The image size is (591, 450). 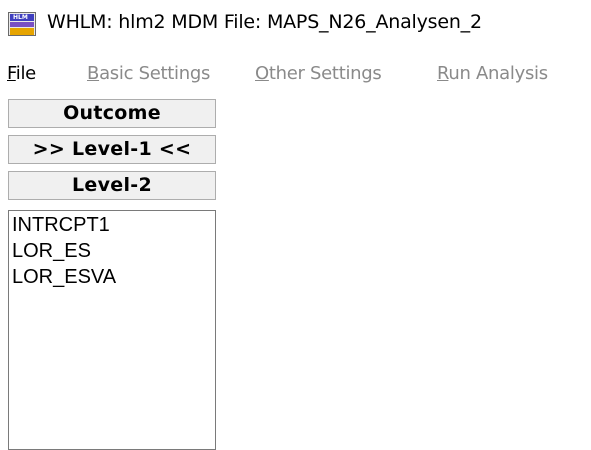 What do you see at coordinates (443, 73) in the screenshot?
I see `menu-run-analysis-mnemonic: R` at bounding box center [443, 73].